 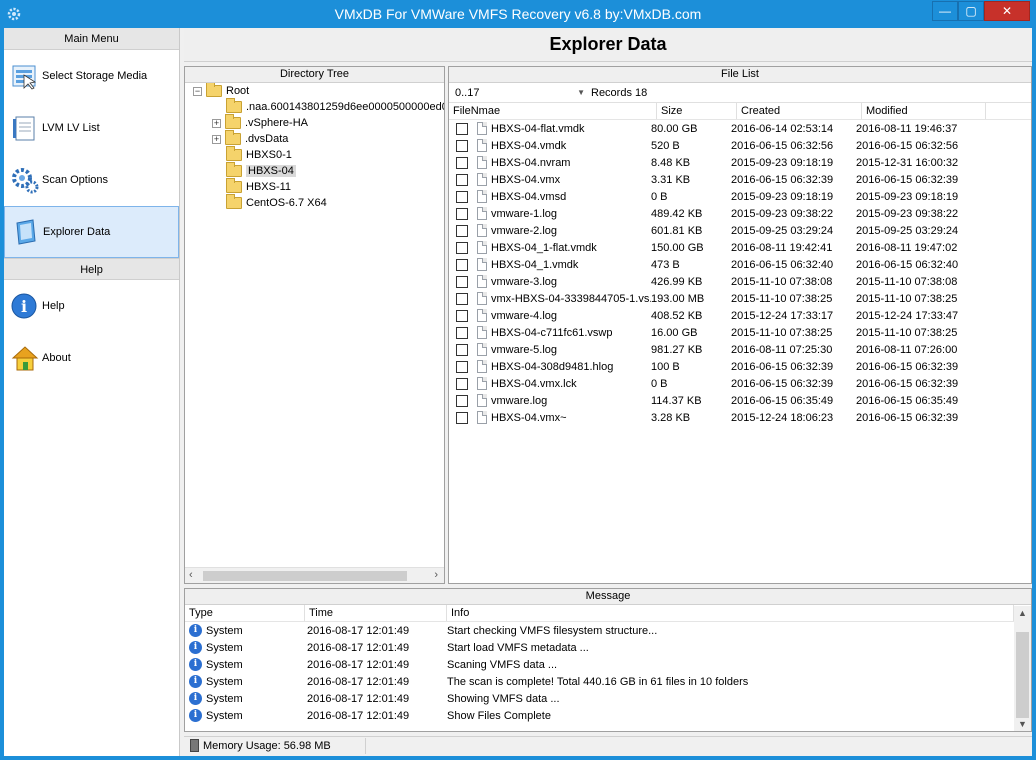 I want to click on sidebar-item-help: i Help, so click(x=91, y=306).